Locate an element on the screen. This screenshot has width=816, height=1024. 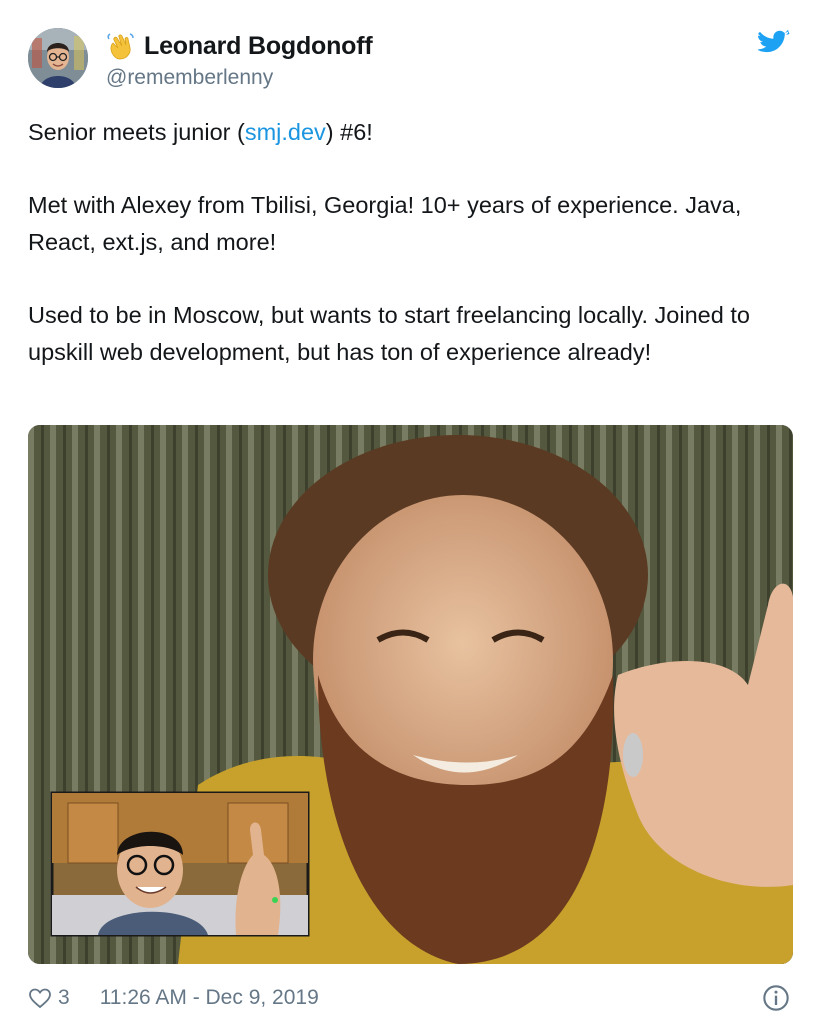
twitter-bird-icon is located at coordinates (774, 44).